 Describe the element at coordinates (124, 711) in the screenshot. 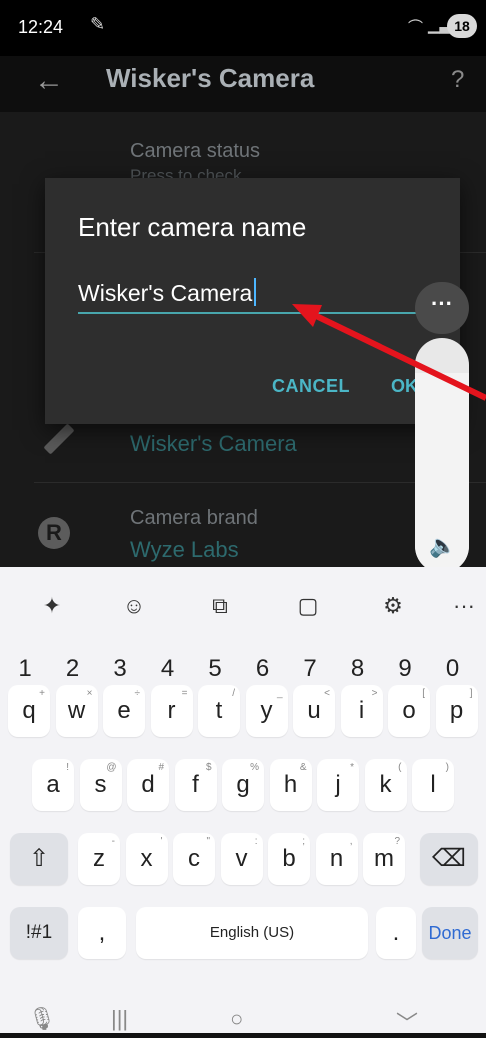

I see `key-e: e ÷` at that location.